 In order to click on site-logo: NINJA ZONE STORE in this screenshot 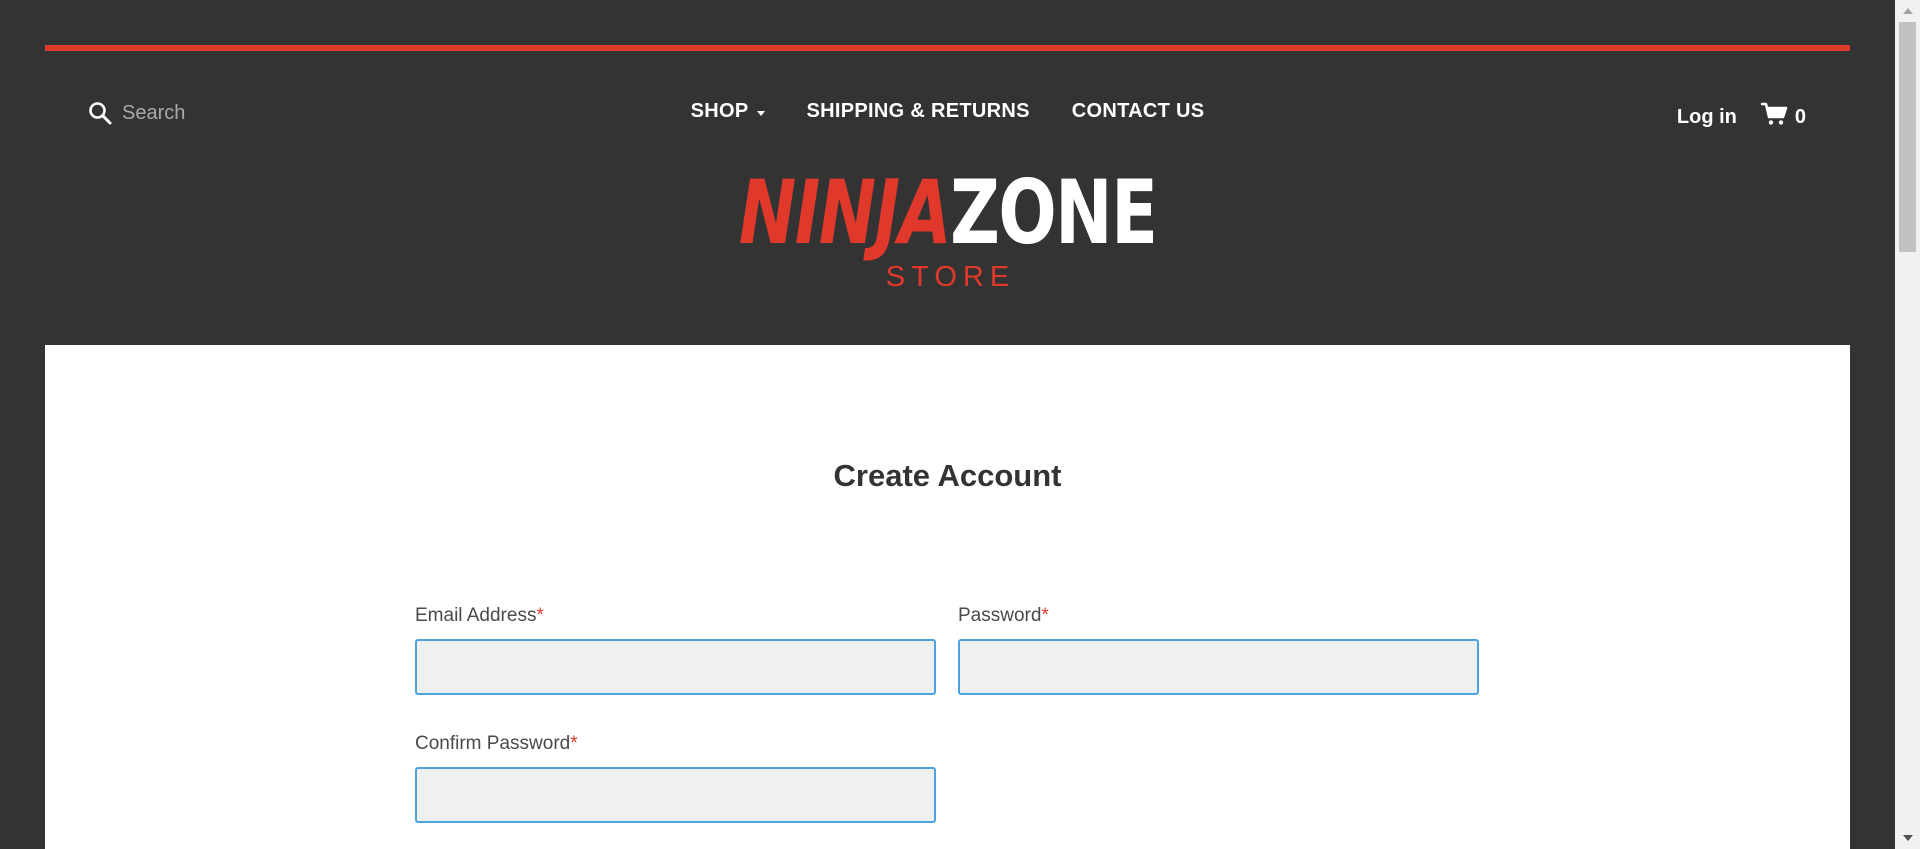, I will do `click(947, 231)`.